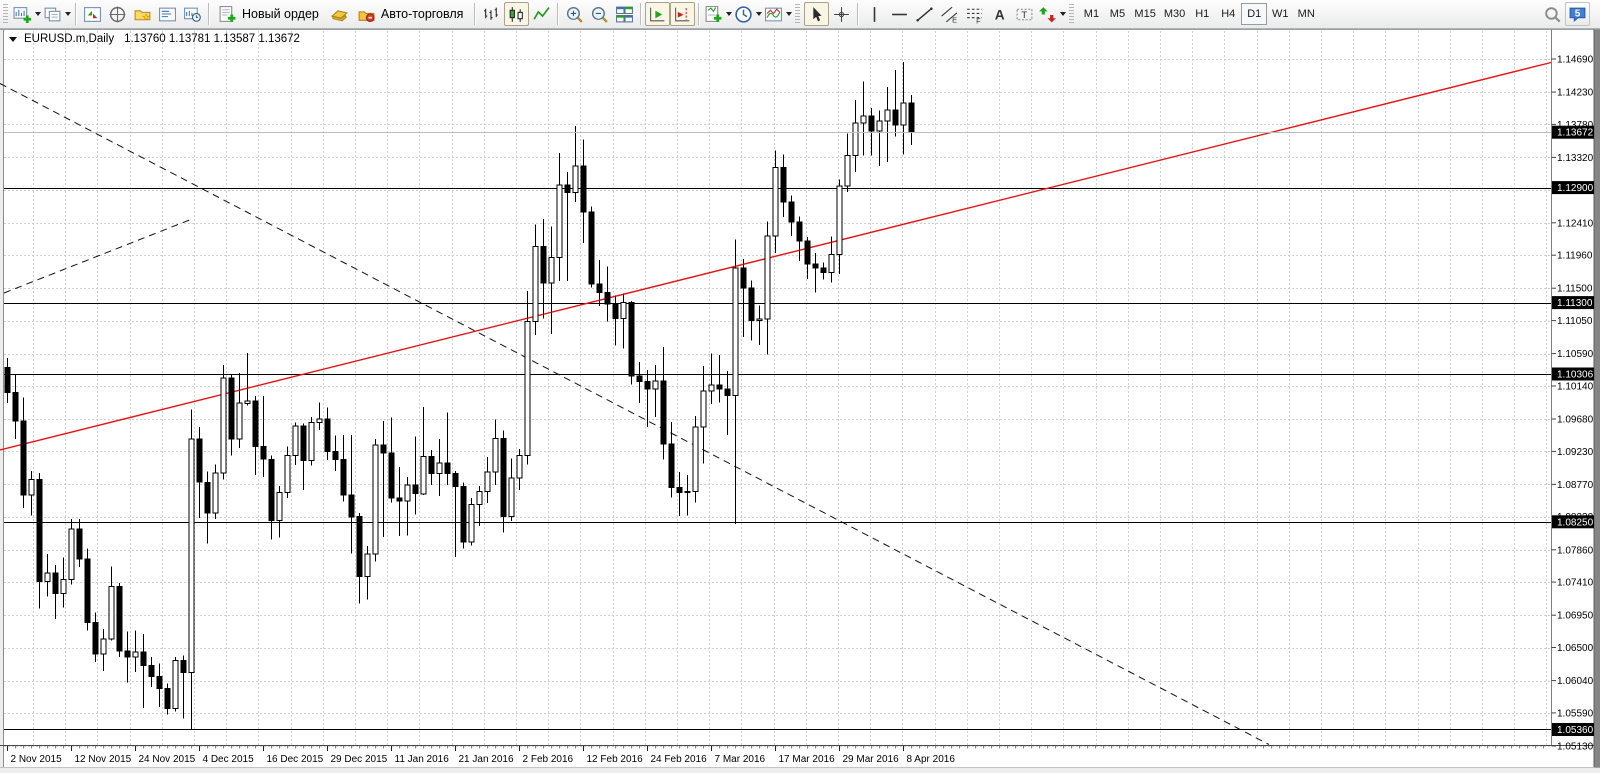  What do you see at coordinates (517, 14) in the screenshot?
I see `candlestick-mode` at bounding box center [517, 14].